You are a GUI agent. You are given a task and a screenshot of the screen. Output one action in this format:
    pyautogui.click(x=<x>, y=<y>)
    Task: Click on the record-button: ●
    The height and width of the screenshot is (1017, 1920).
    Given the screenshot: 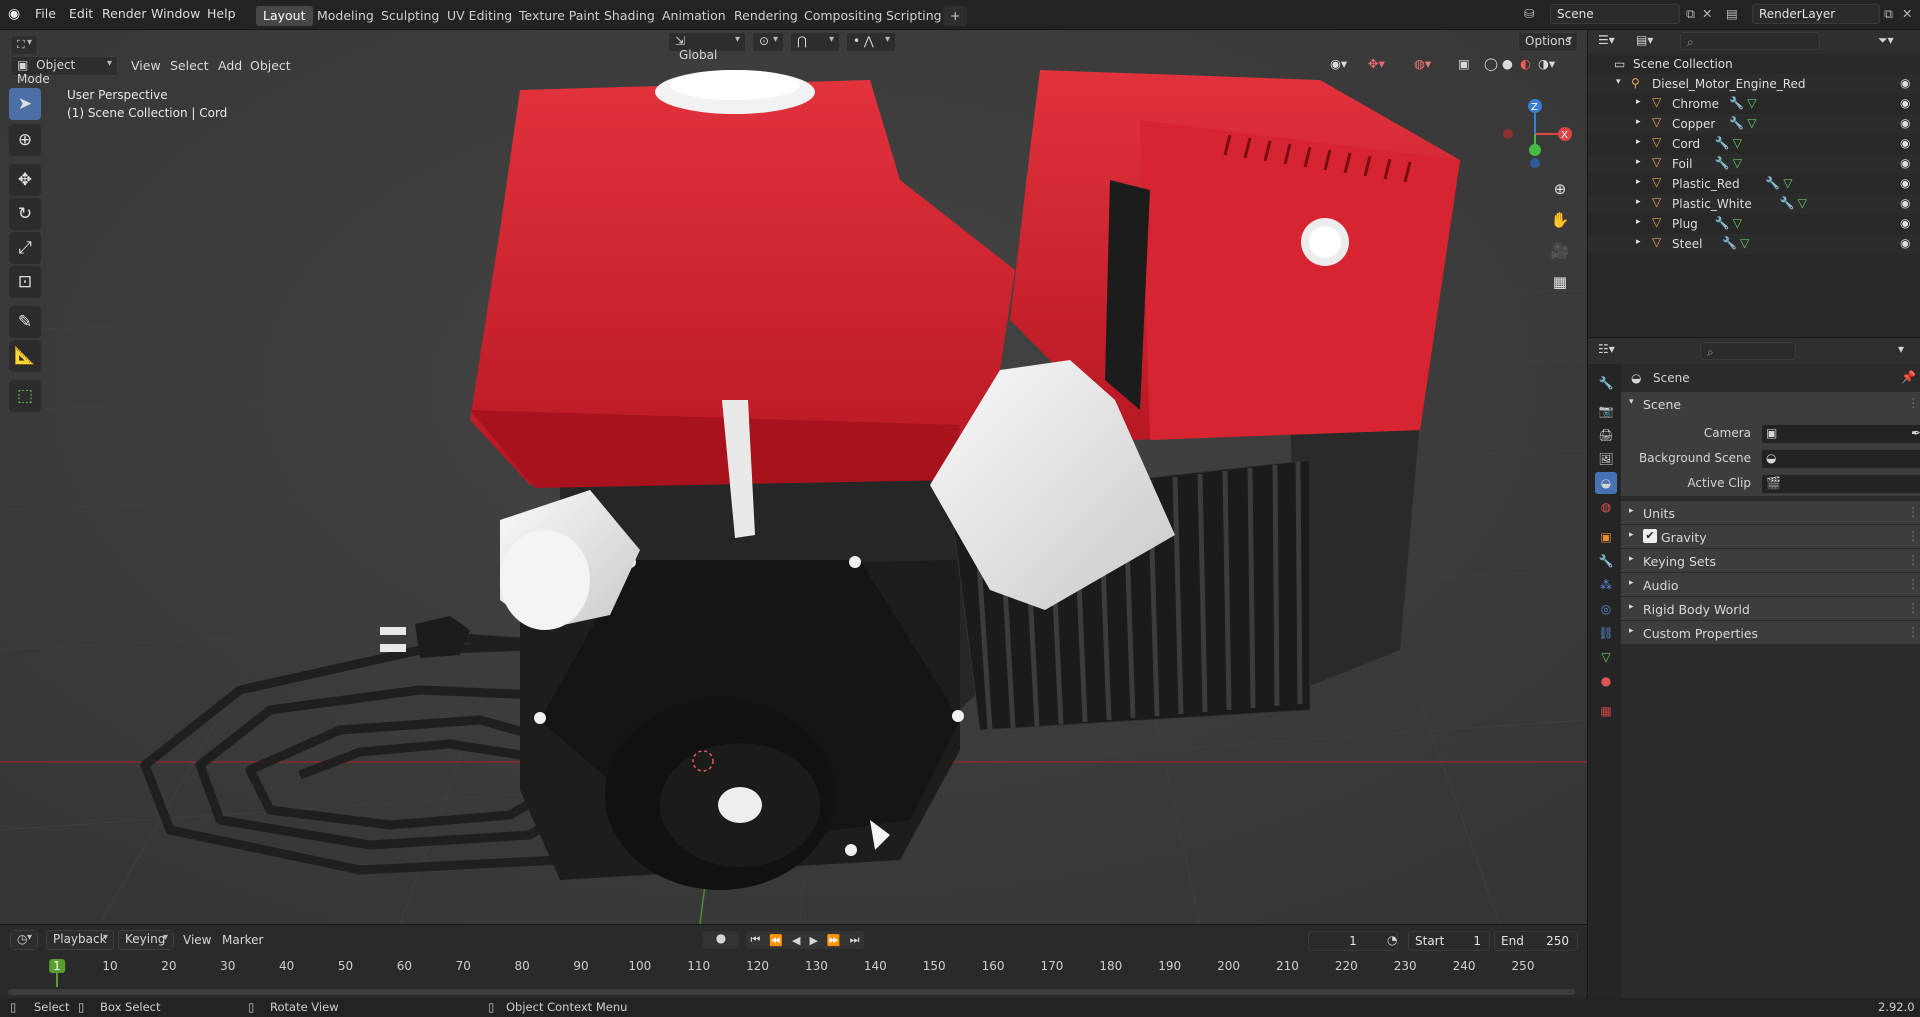 What is the action you would take?
    pyautogui.click(x=721, y=940)
    